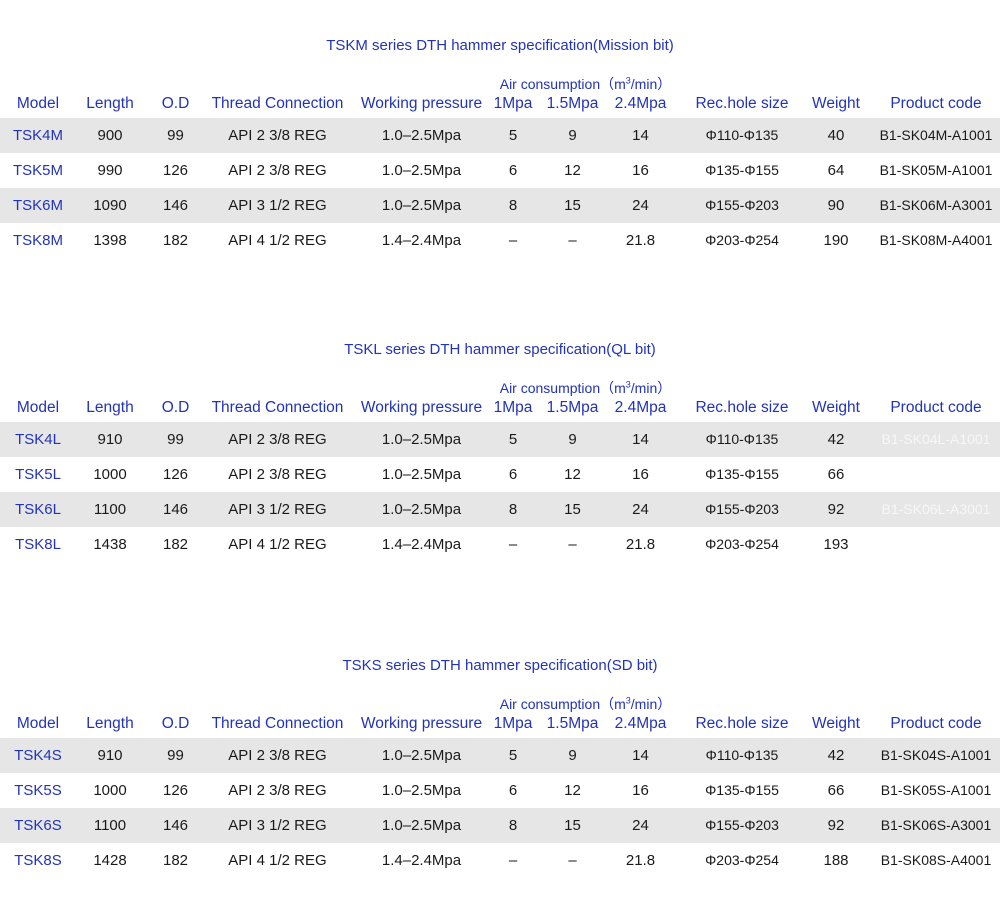  What do you see at coordinates (936, 205) in the screenshot?
I see `product-code-cell: B1-SK06M-A3001` at bounding box center [936, 205].